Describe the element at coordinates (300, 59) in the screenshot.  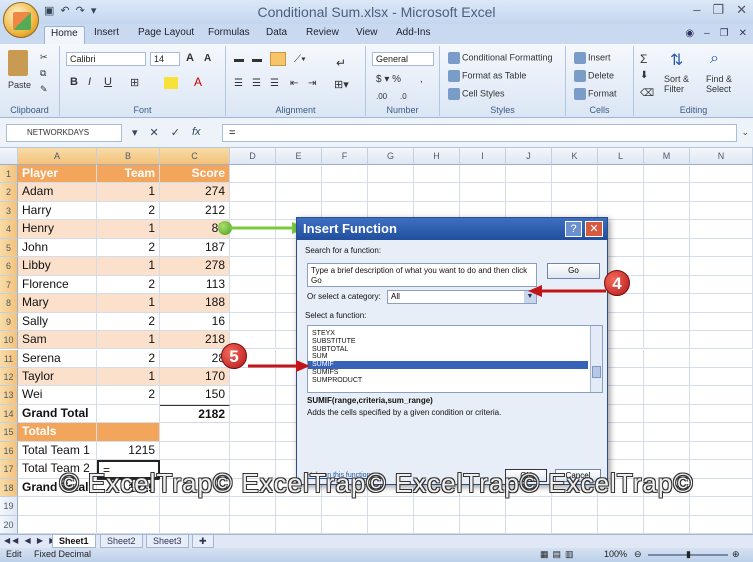
I see `orientation-icon: ⟋▾` at that location.